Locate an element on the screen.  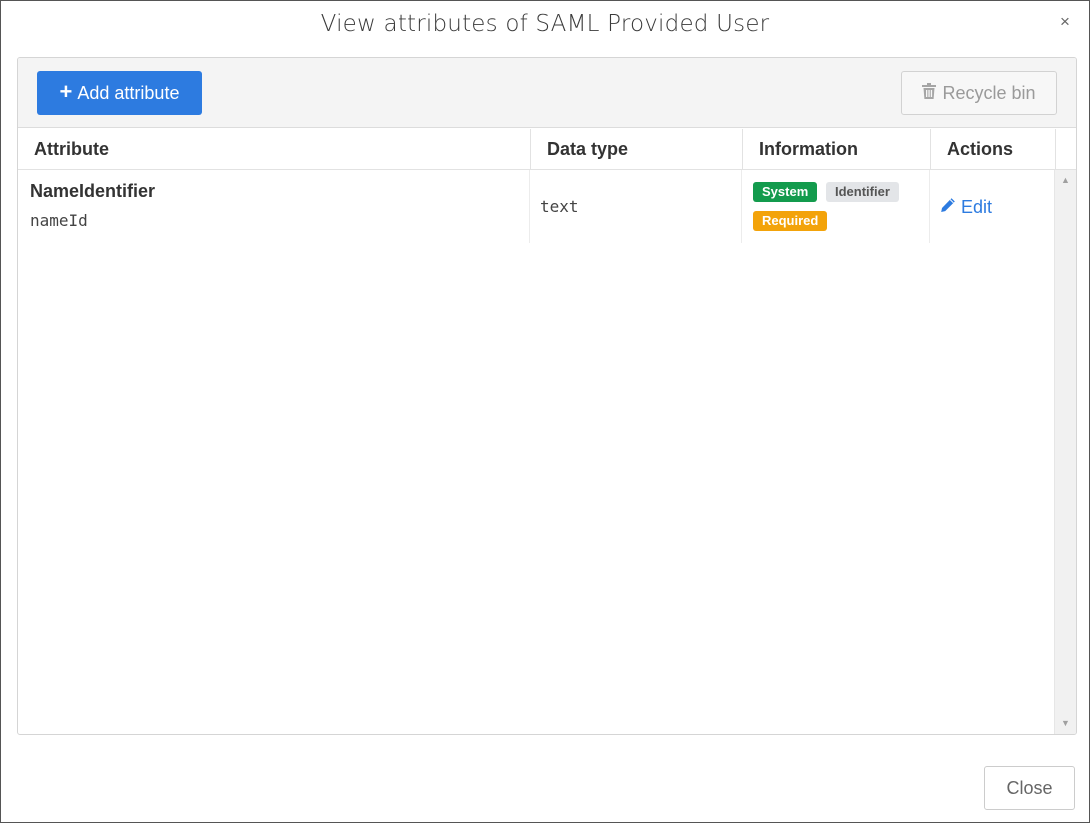
column-header-actions: Actions is located at coordinates (993, 149).